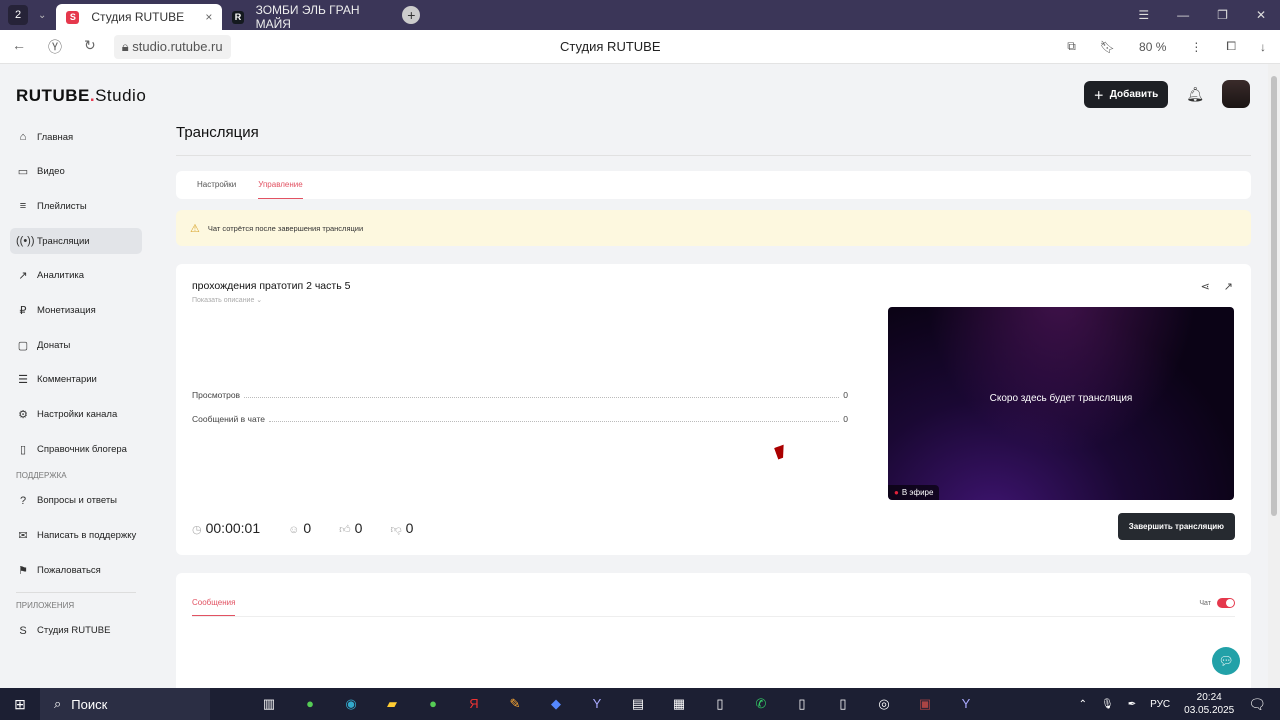 Image resolution: width=1280 pixels, height=720 pixels. Describe the element at coordinates (1160, 704) in the screenshot. I see `language-indicator: РУС` at that location.